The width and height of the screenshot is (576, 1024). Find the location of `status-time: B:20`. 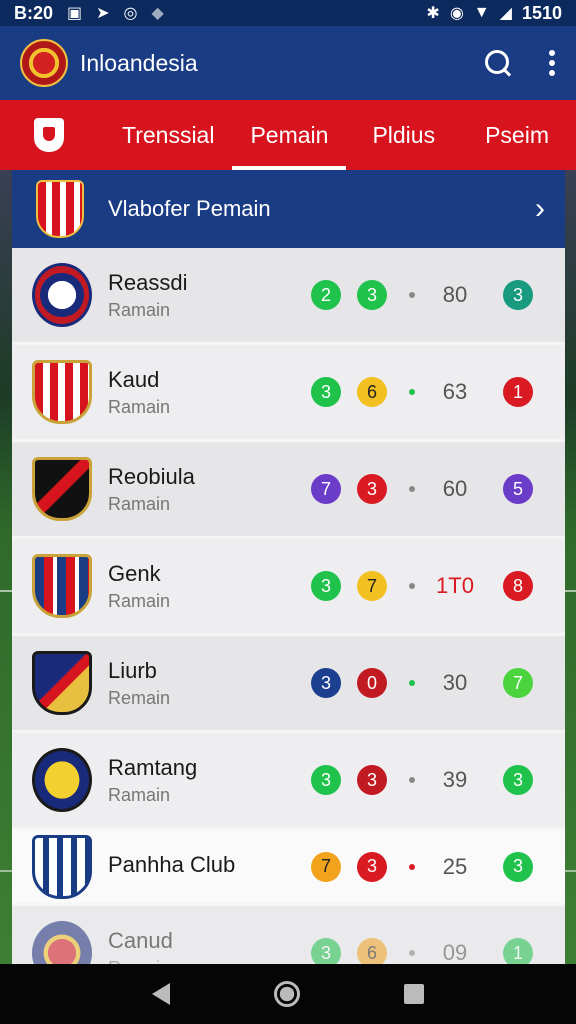

status-time: B:20 is located at coordinates (34, 12).